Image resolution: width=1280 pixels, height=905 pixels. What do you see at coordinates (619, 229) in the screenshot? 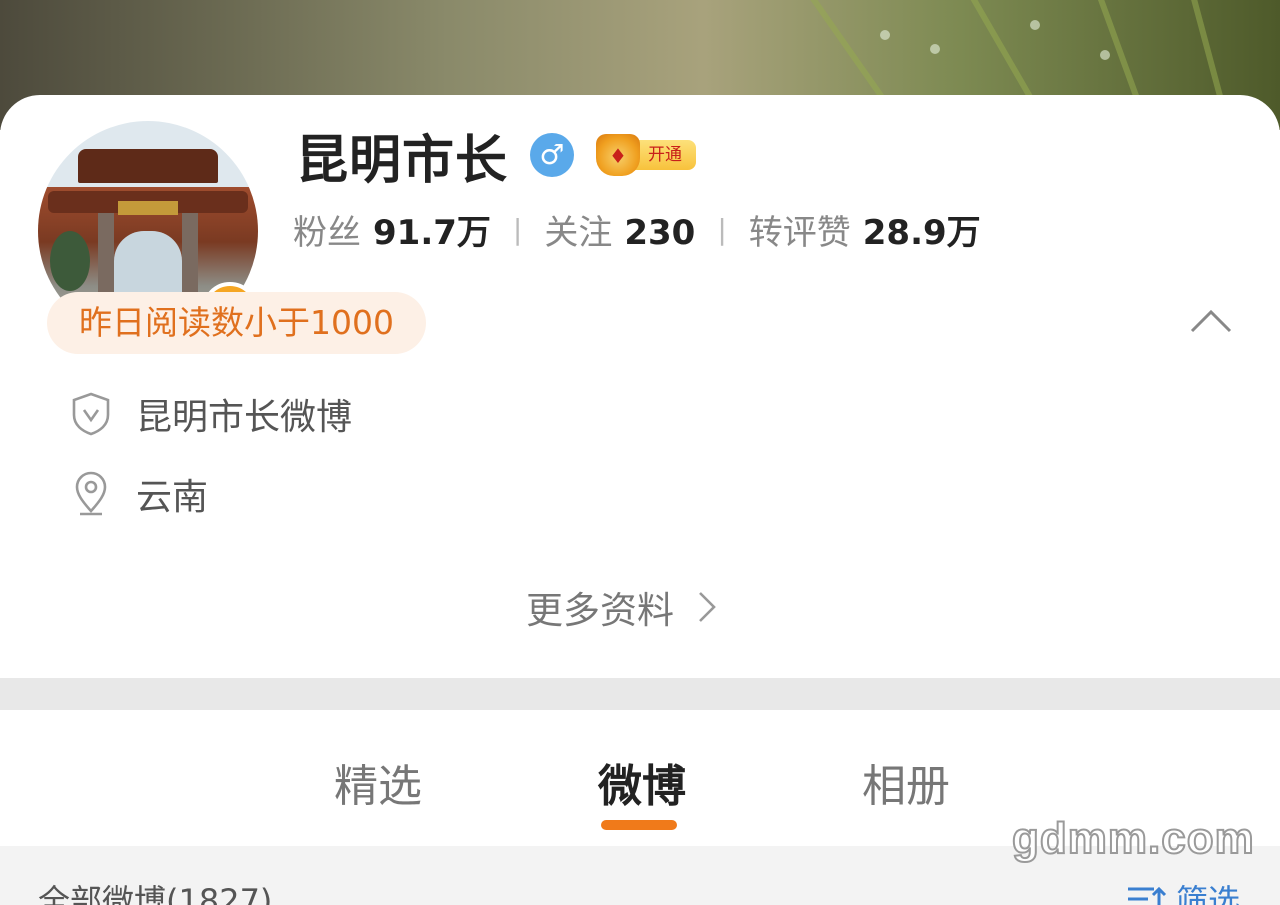
I see `stat-following: 关注 230` at bounding box center [619, 229].